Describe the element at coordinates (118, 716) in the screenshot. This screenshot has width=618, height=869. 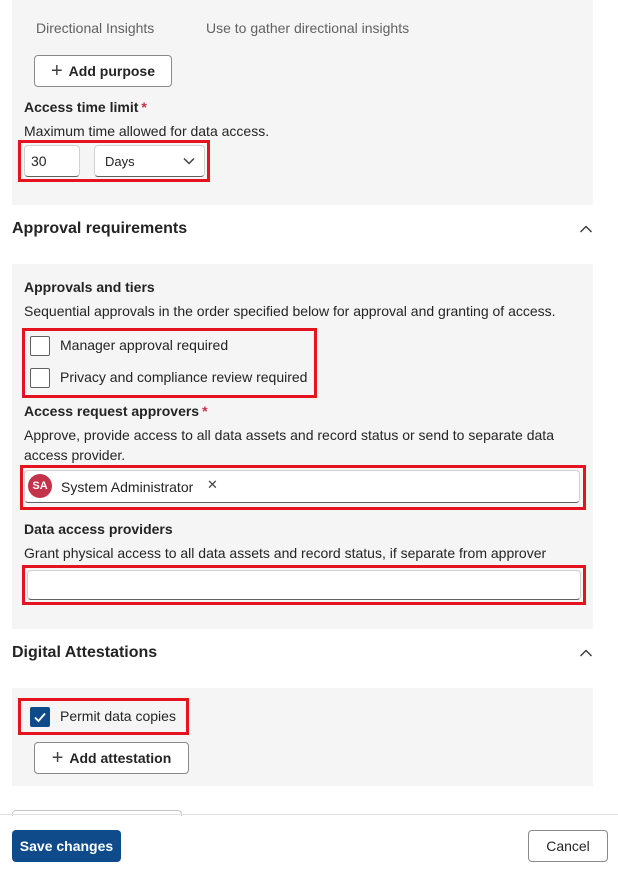
I see `permit-copies-label: Permit data copies` at that location.